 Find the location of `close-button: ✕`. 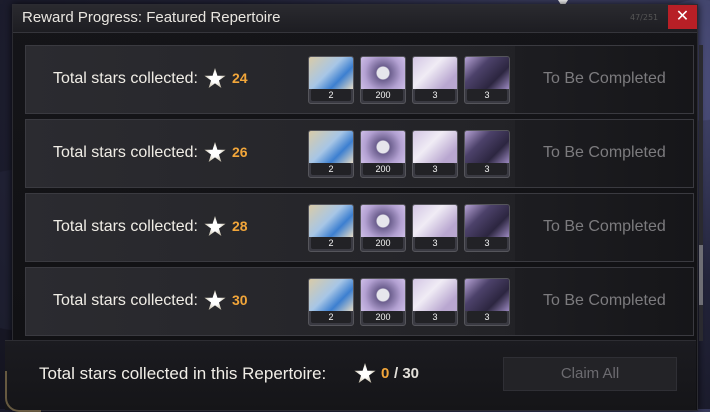

close-button: ✕ is located at coordinates (682, 17).